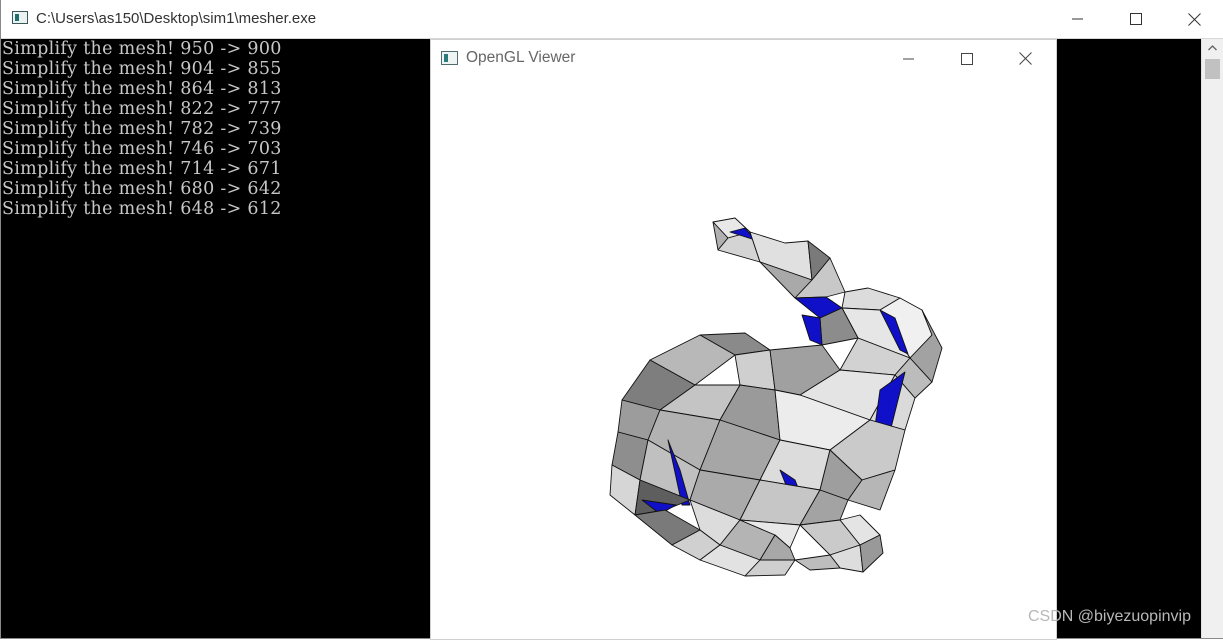 The height and width of the screenshot is (644, 1223). I want to click on opengl-viewer-titlebar: OpenGL Viewer, so click(743, 58).